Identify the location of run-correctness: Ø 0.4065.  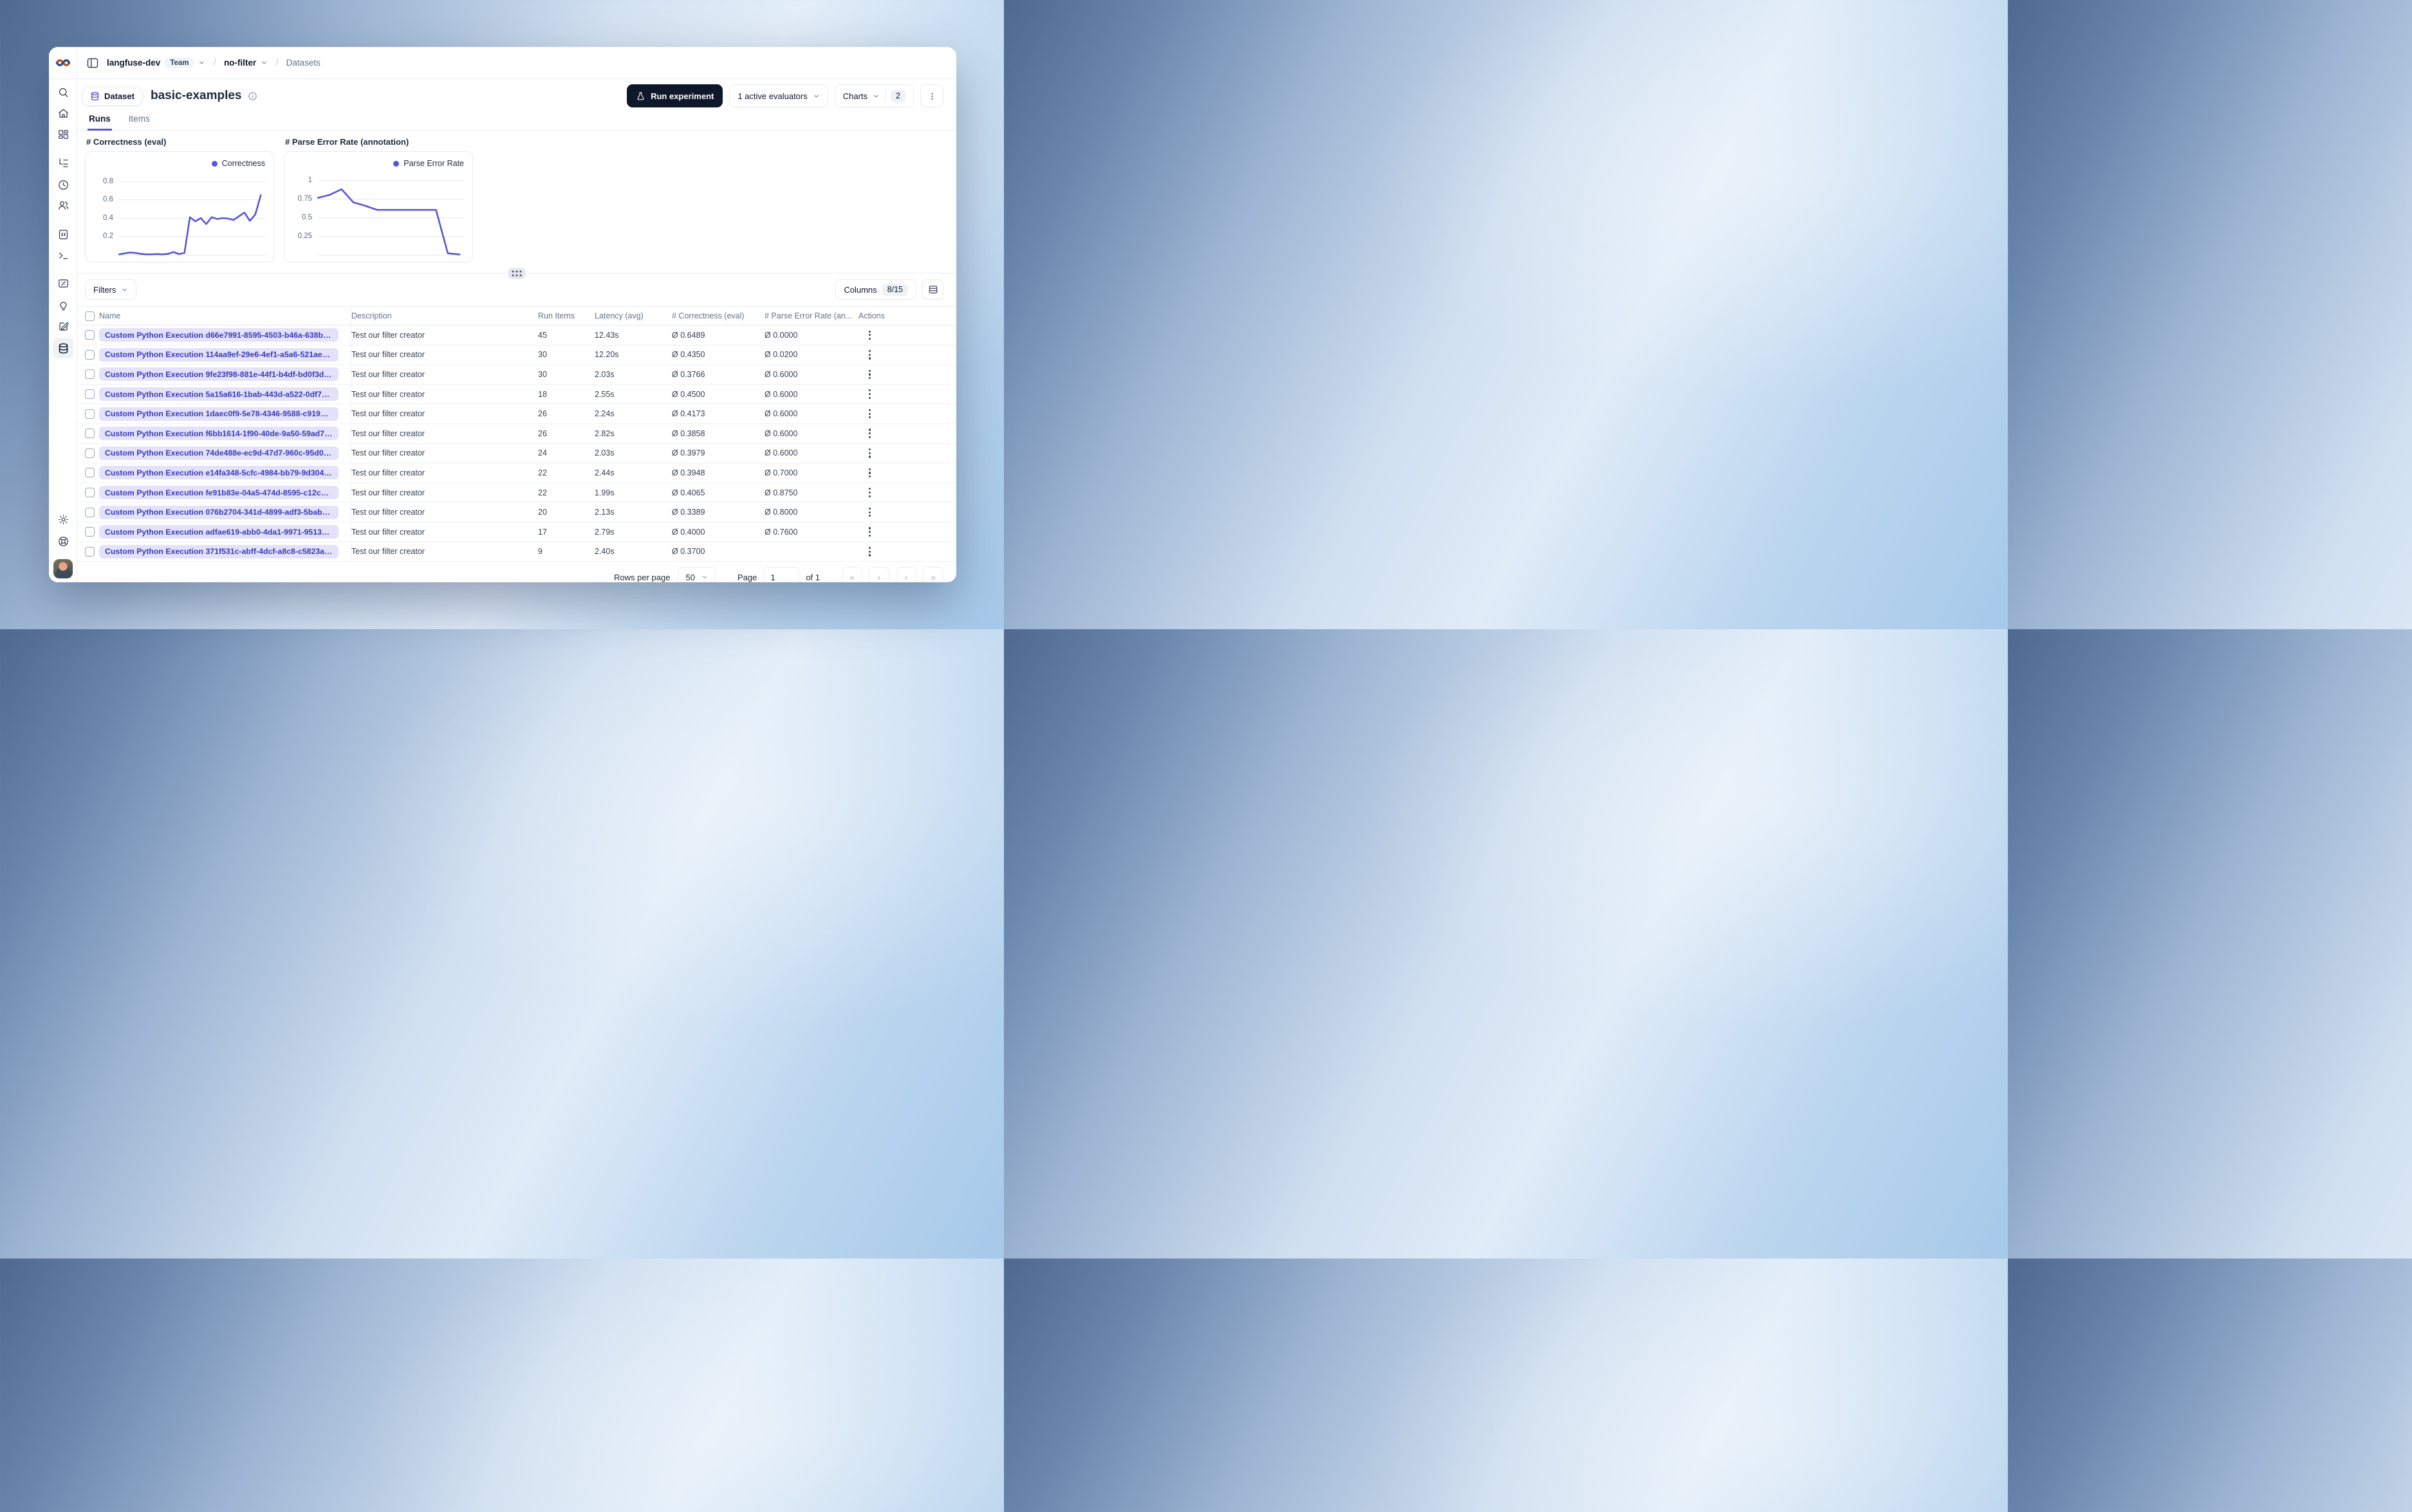
(688, 492).